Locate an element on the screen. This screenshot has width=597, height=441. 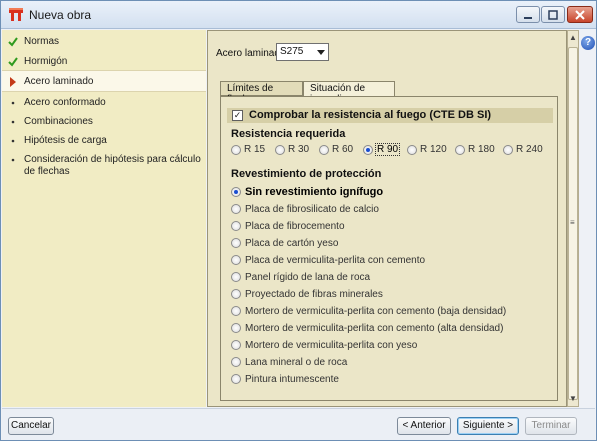
sidebar-item-label: Hipótesis de carga is located at coordinates (65, 140).